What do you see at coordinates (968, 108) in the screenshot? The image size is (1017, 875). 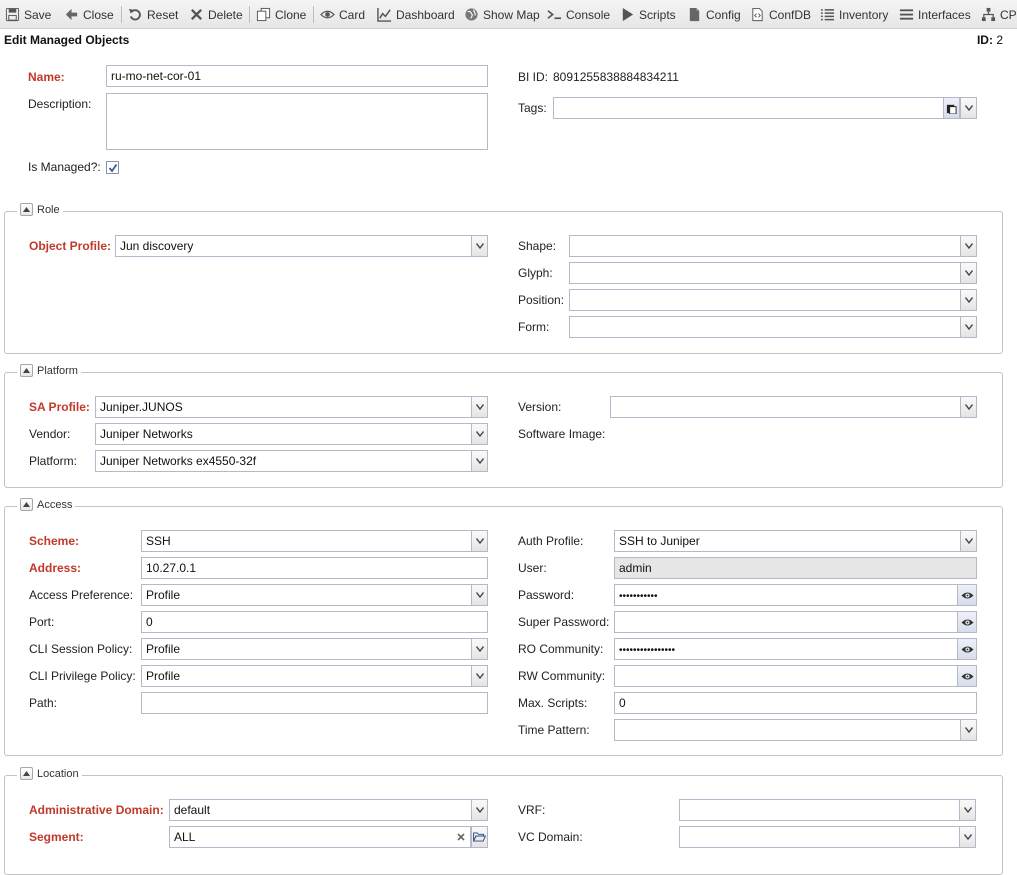 I see `tags-dropdown-trigger` at bounding box center [968, 108].